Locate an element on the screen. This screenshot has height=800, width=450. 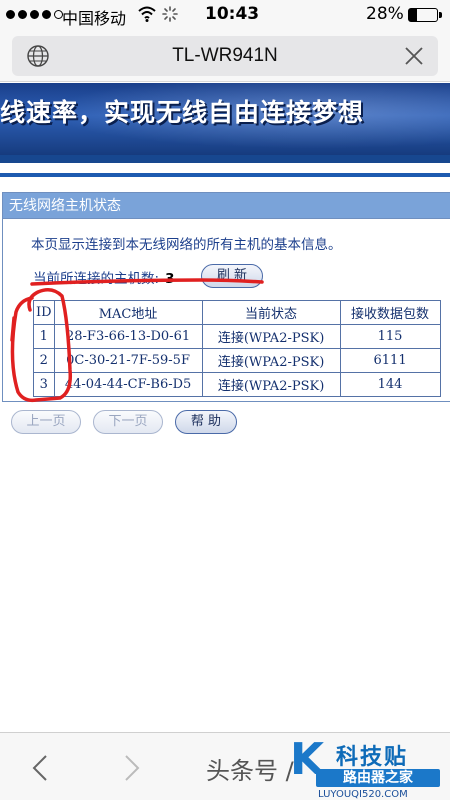
host-mac: 28-F3-66-13-D0-61 is located at coordinates (128, 336).